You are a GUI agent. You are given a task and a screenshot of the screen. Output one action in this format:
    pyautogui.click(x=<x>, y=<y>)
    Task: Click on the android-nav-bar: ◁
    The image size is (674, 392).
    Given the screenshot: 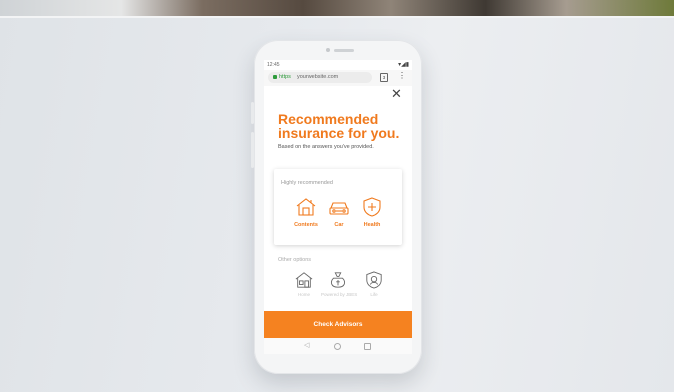 What is the action you would take?
    pyautogui.click(x=338, y=346)
    